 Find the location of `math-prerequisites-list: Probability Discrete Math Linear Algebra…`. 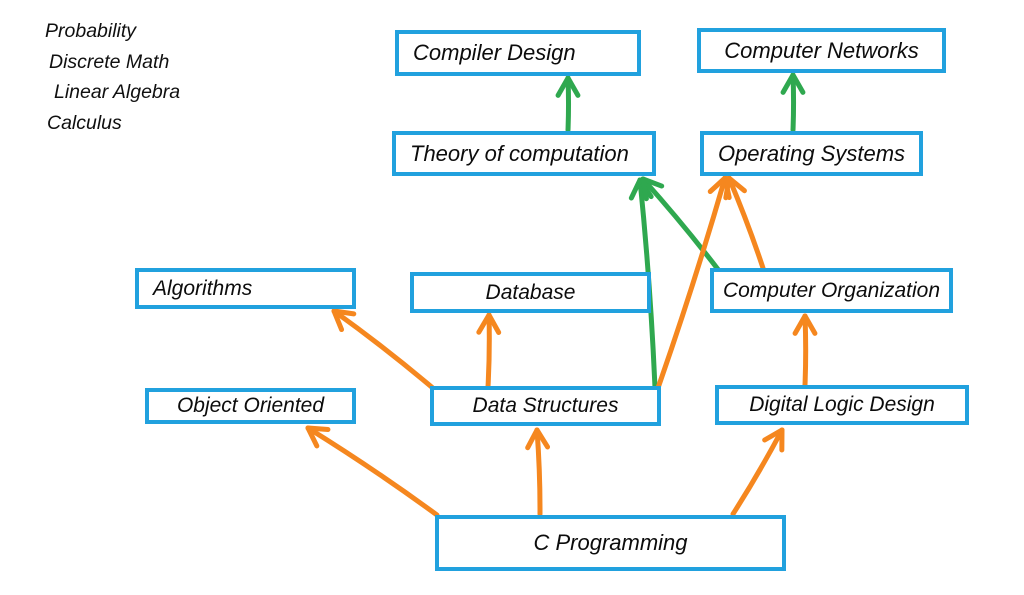

math-prerequisites-list: Probability Discrete Math Linear Algebra… is located at coordinates (195, 82).